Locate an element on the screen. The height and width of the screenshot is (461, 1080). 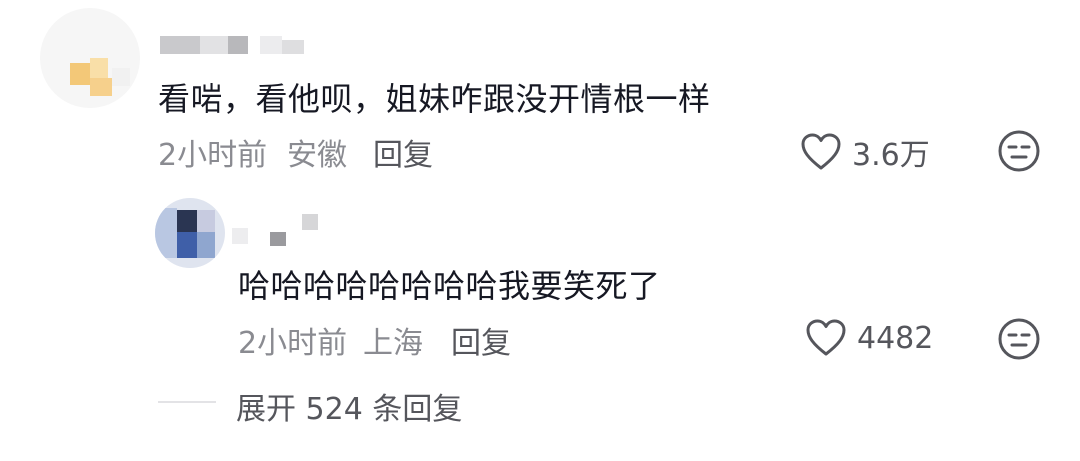
reply-location: 上海 is located at coordinates (393, 343).